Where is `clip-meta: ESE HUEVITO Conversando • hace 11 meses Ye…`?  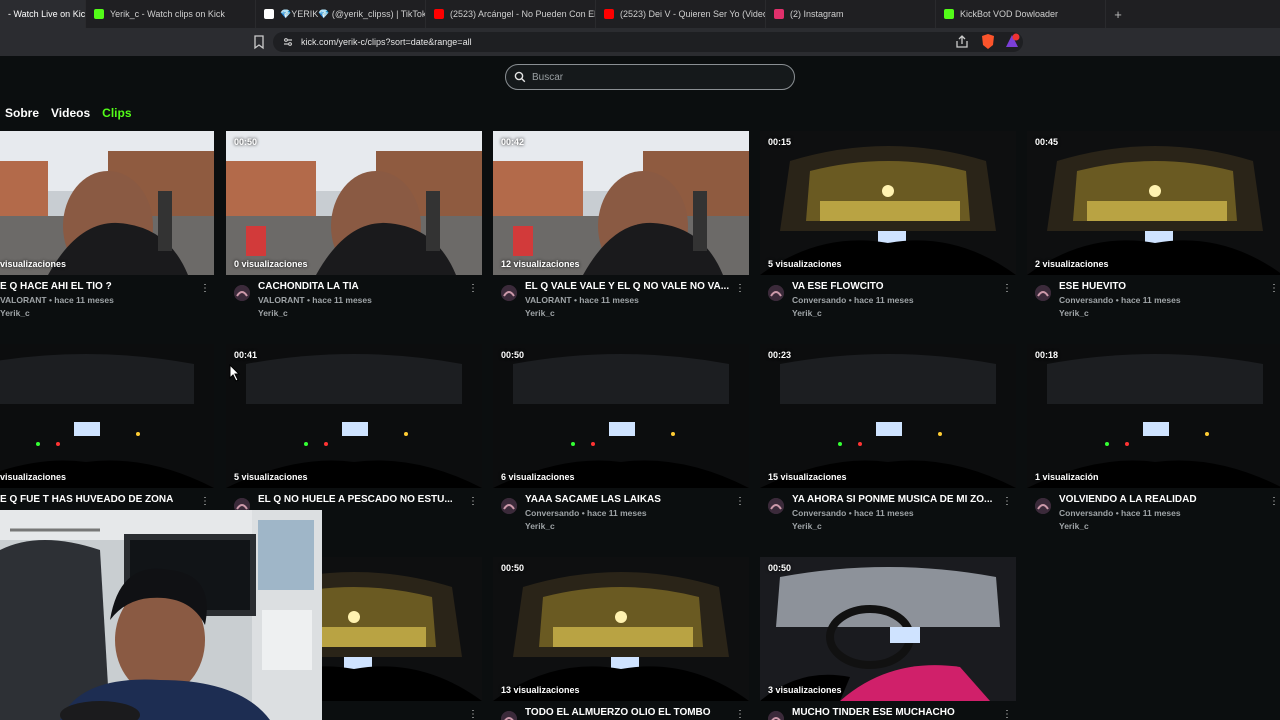 clip-meta: ESE HUEVITO Conversando • hace 11 meses Ye… is located at coordinates (1153, 301).